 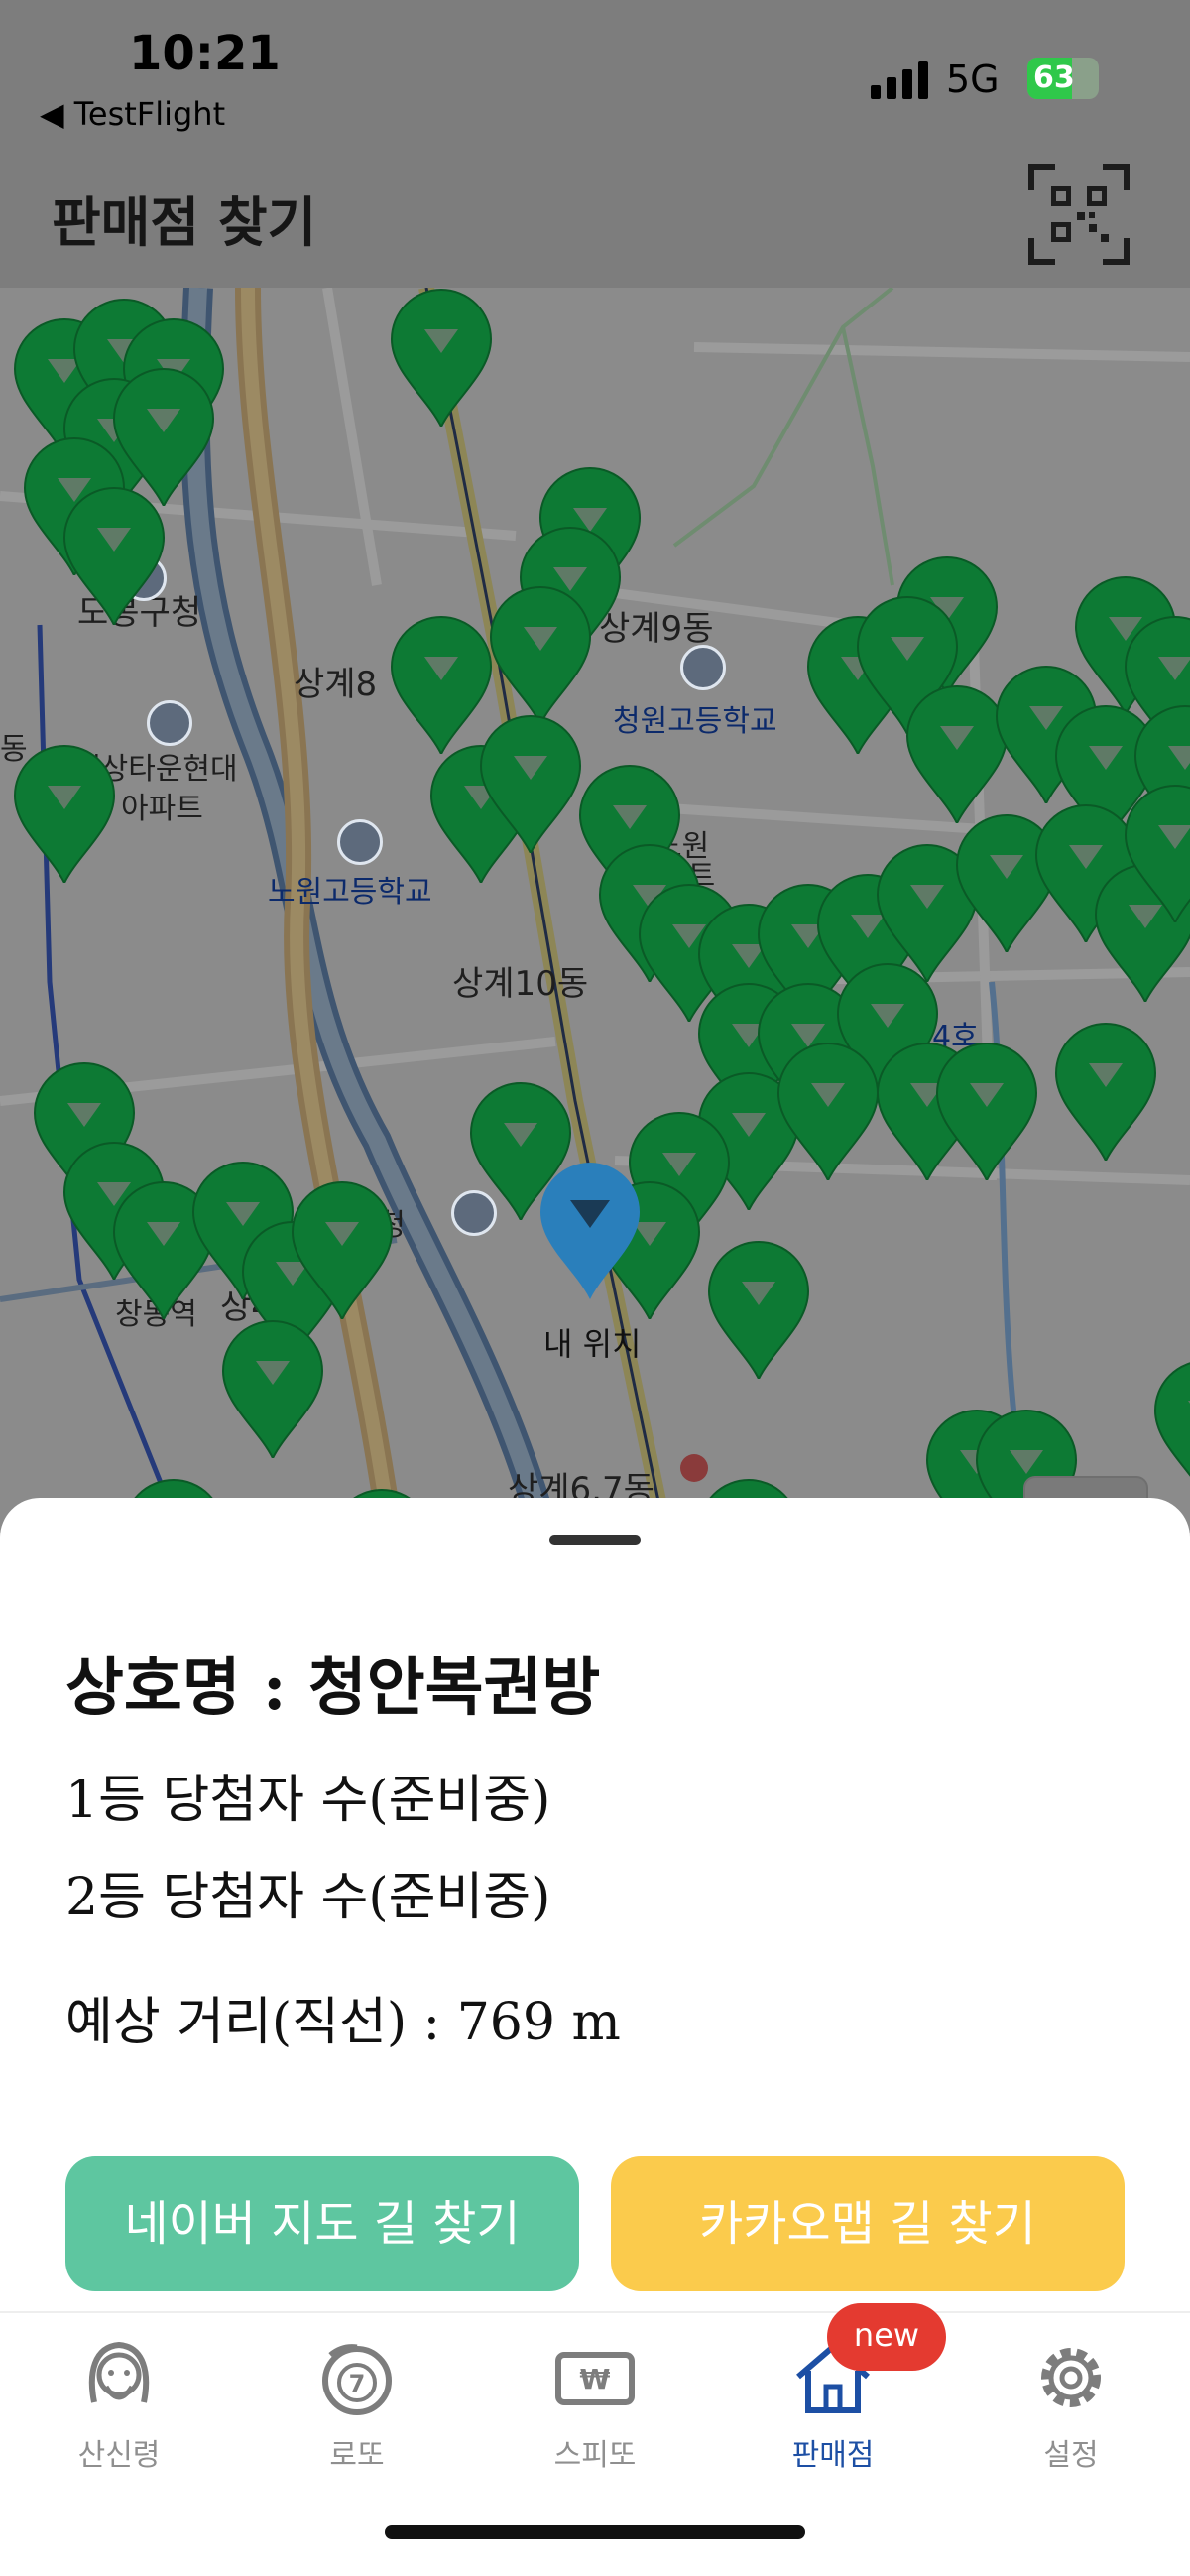 I want to click on tab-mountain-spirit: 산신령, so click(x=119, y=2422).